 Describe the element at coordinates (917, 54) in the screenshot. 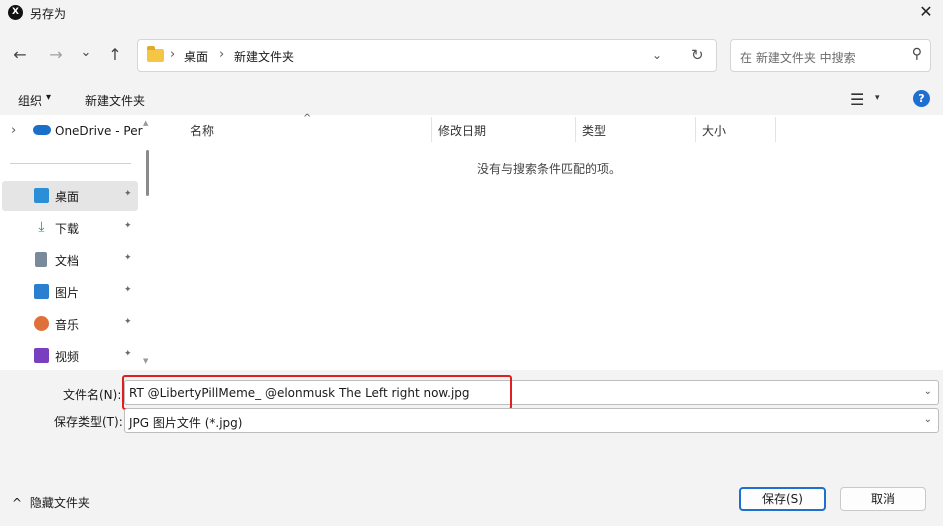

I see `search-icon: ⚲` at that location.